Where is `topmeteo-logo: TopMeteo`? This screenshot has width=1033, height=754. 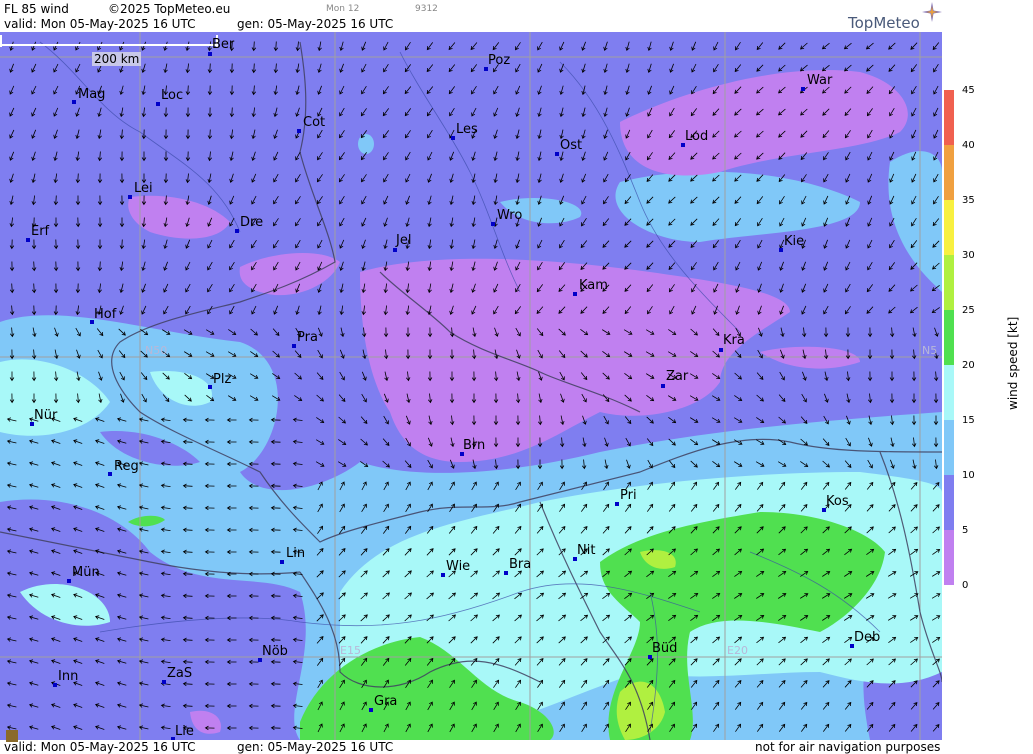 topmeteo-logo: TopMeteo is located at coordinates (884, 23).